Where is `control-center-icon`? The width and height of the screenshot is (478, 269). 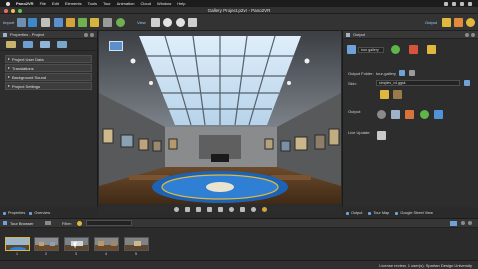 control-center-icon is located at coordinates (470, 3).